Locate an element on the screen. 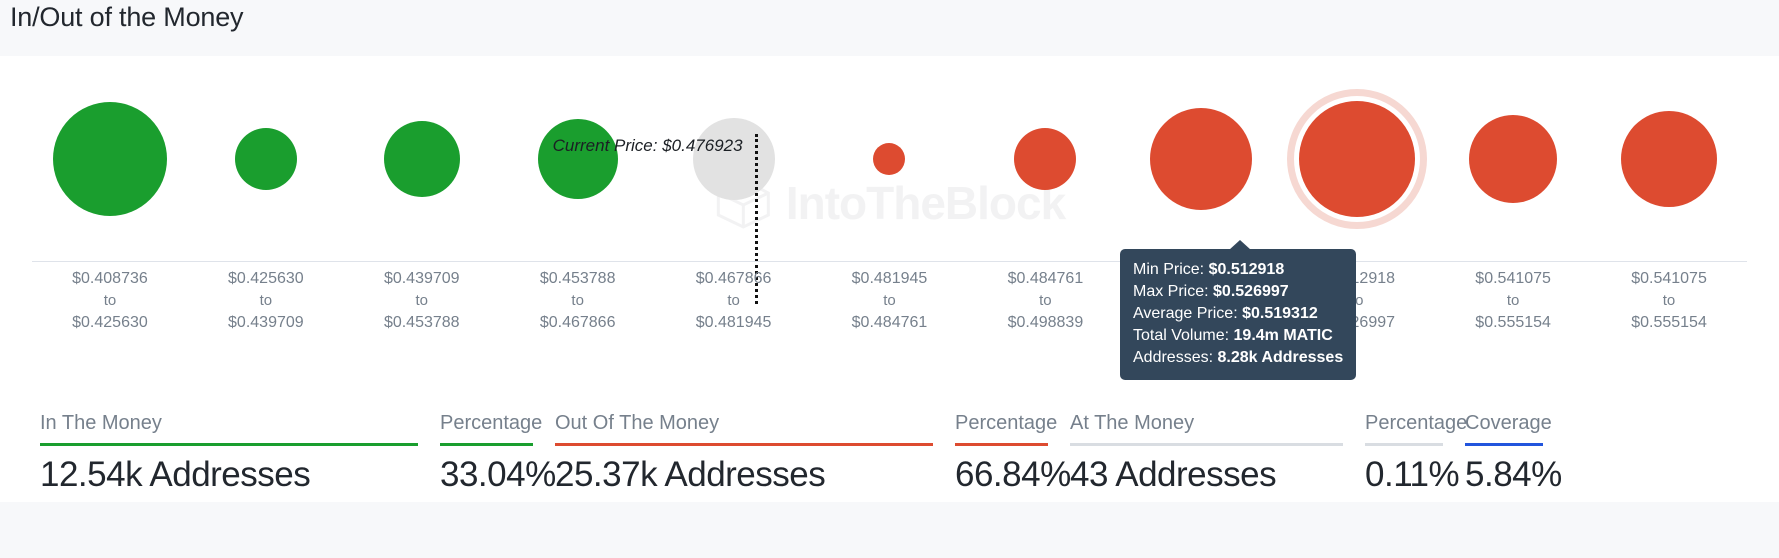  axis-line is located at coordinates (889, 261).